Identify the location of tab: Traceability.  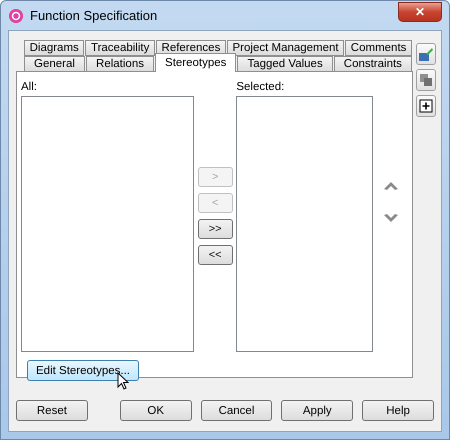
(120, 48).